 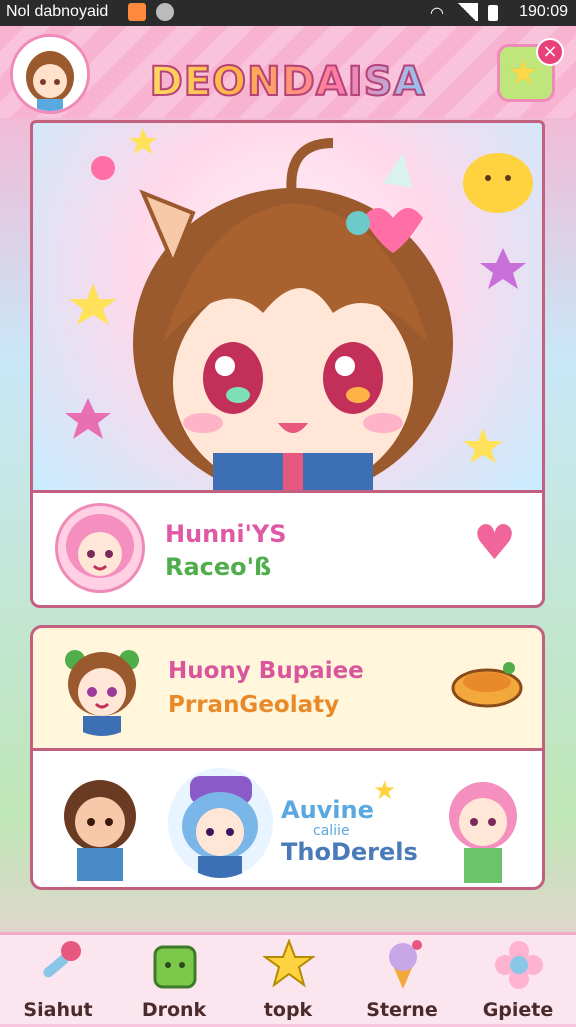 What do you see at coordinates (543, 11) in the screenshot?
I see `clock: 190:09` at bounding box center [543, 11].